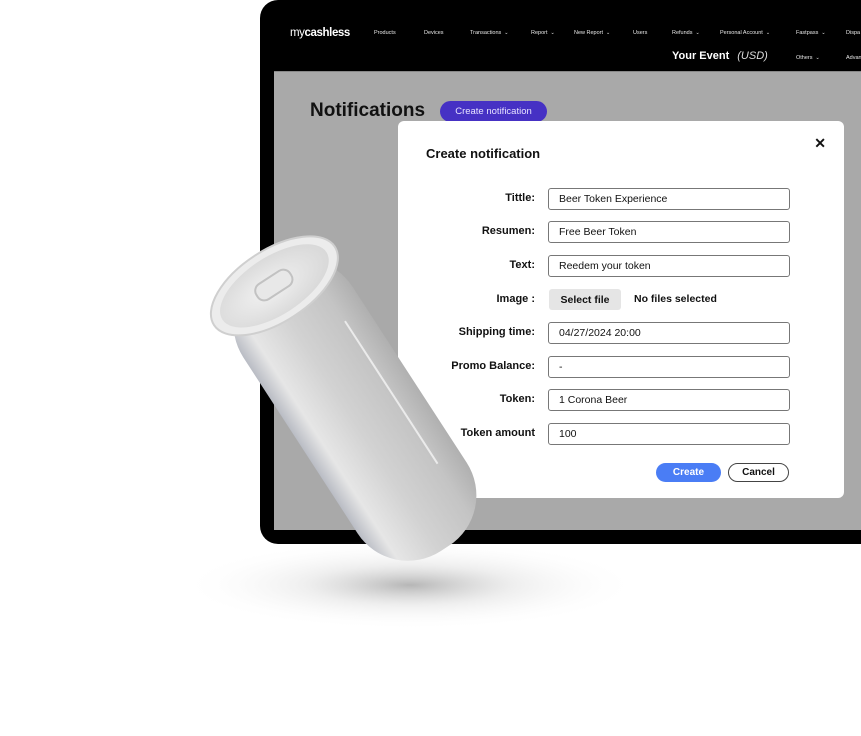  I want to click on form-row-image: Image : Select file No files selected, so click(621, 300).